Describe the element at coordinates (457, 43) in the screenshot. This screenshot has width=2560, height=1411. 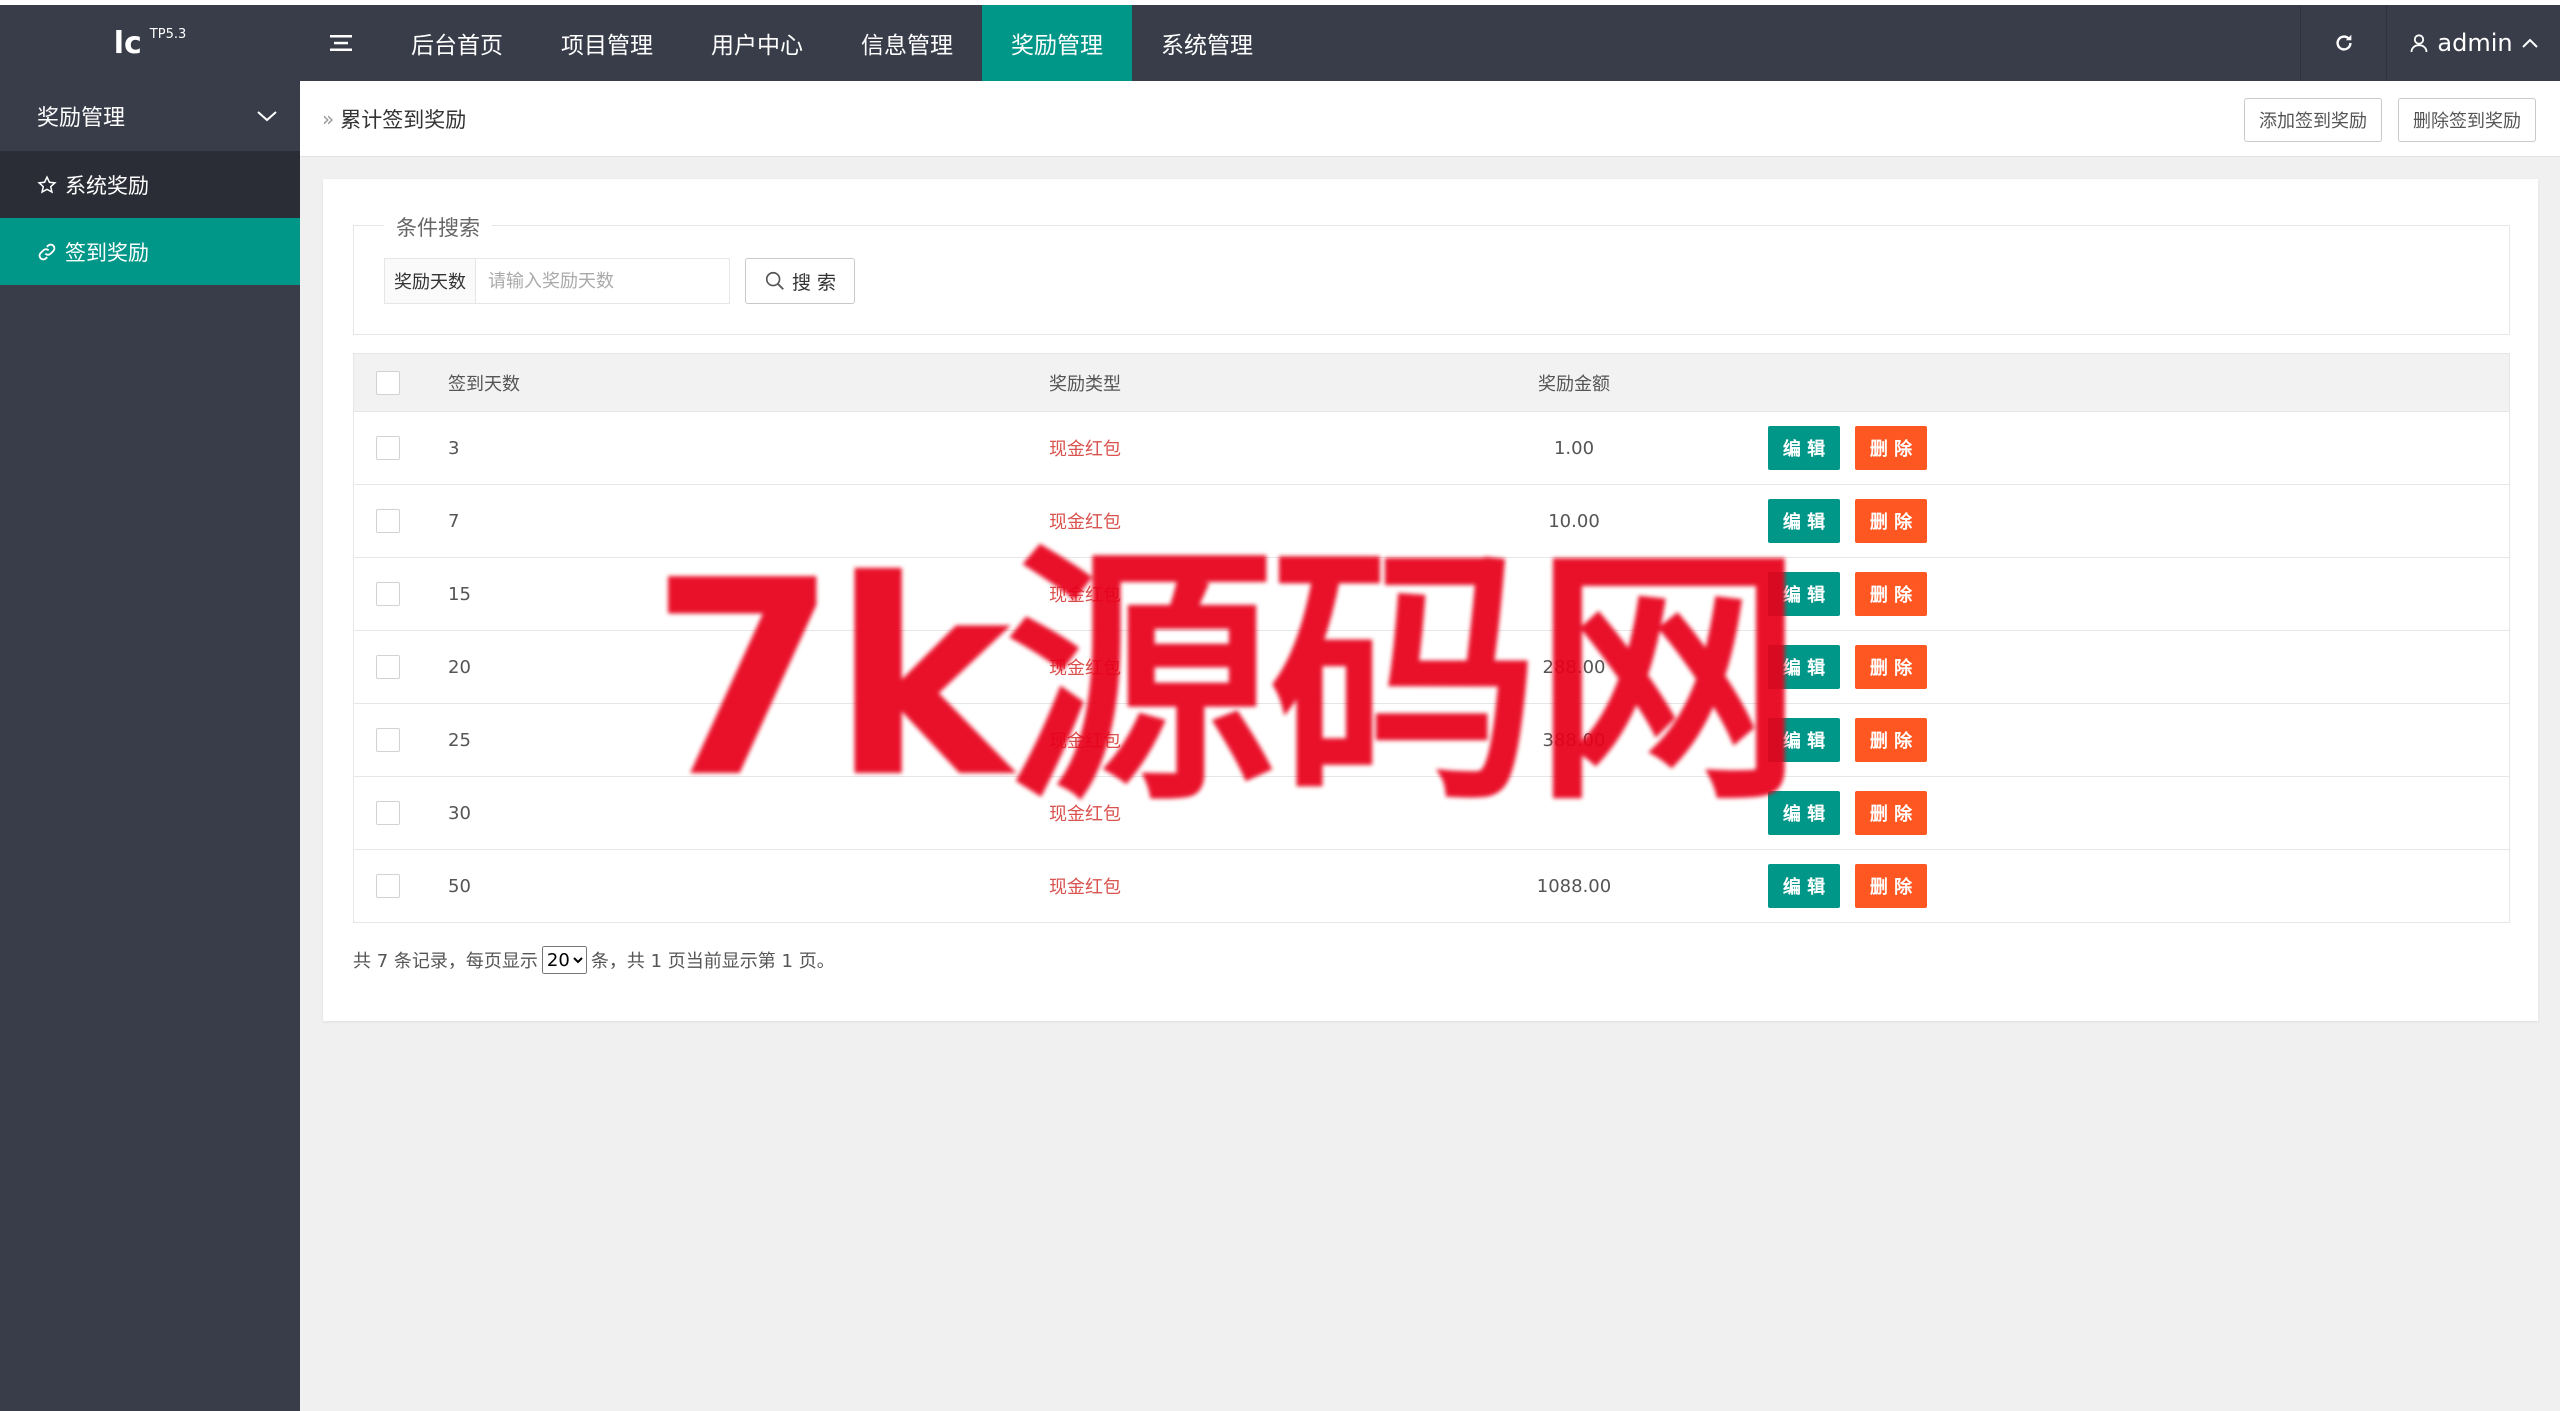
I see `nav-item-home: 后台首页` at that location.